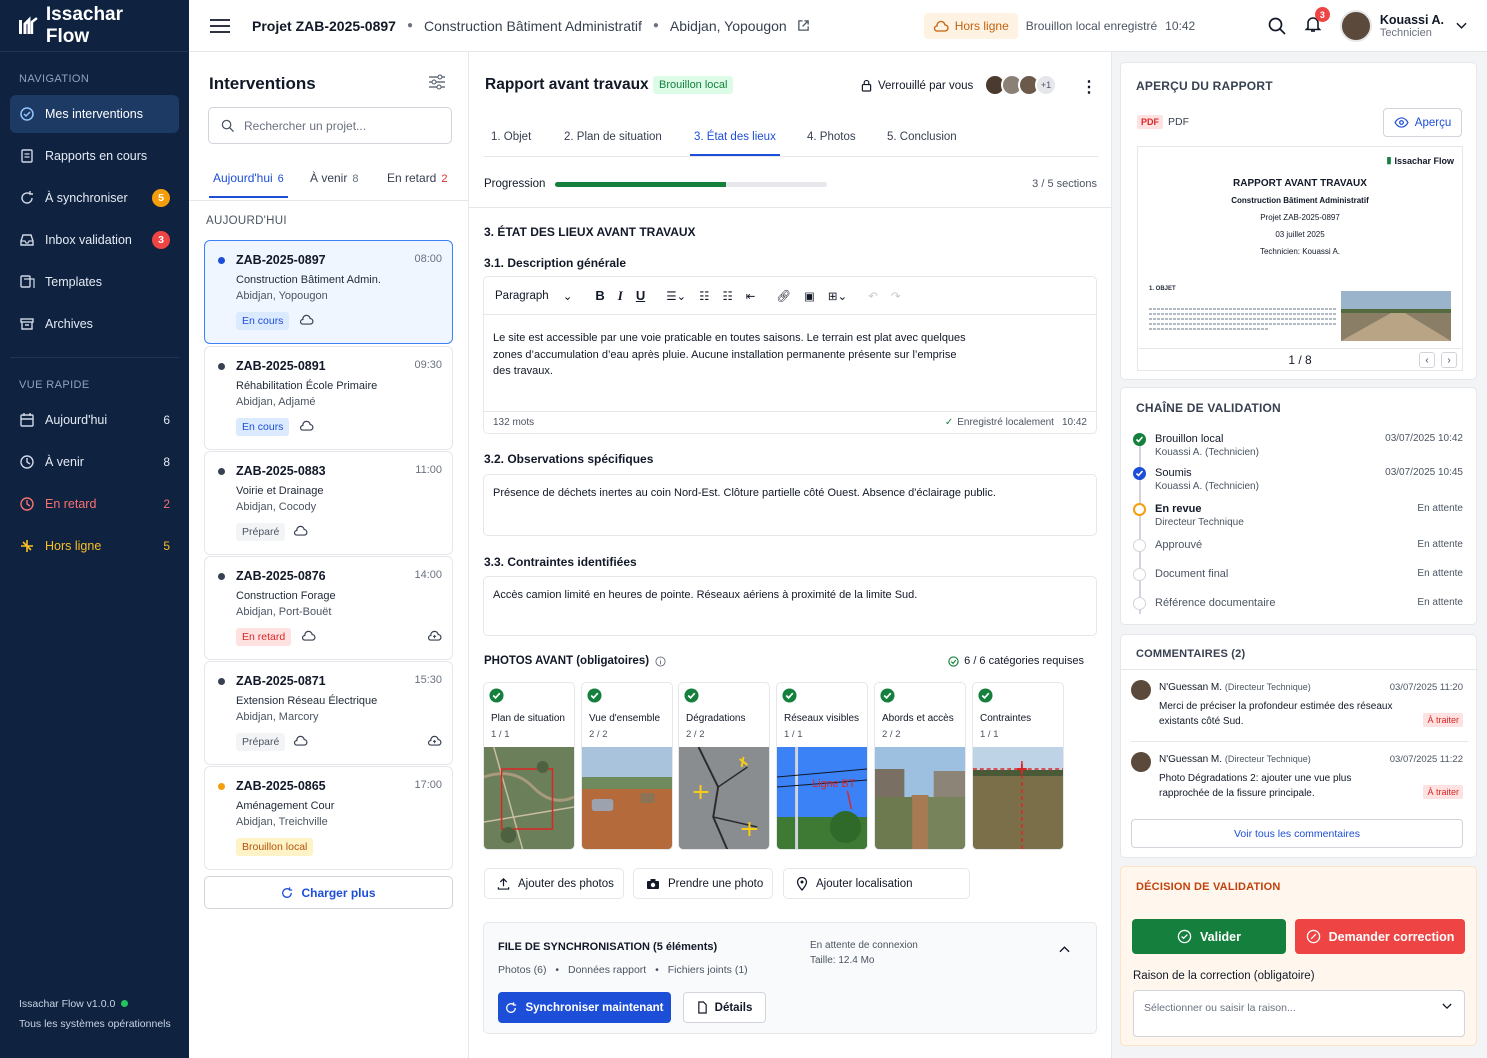 The height and width of the screenshot is (1058, 1487). What do you see at coordinates (599, 295) in the screenshot?
I see `bold-icon: B` at bounding box center [599, 295].